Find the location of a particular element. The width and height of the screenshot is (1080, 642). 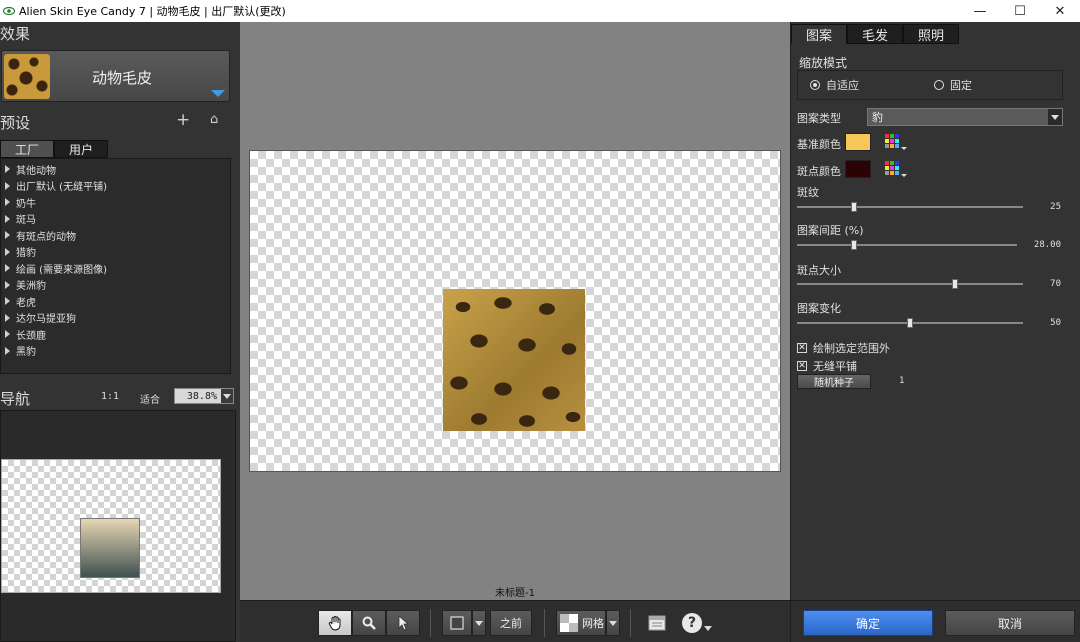

radio-fixed: 固定 is located at coordinates (953, 85).